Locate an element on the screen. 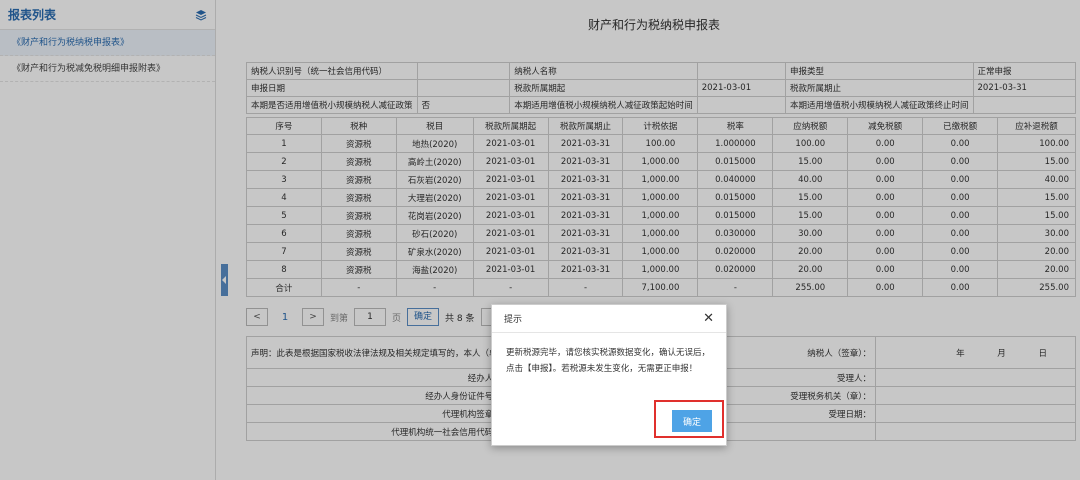  dialog-header: 提示 ✕ is located at coordinates (609, 319).